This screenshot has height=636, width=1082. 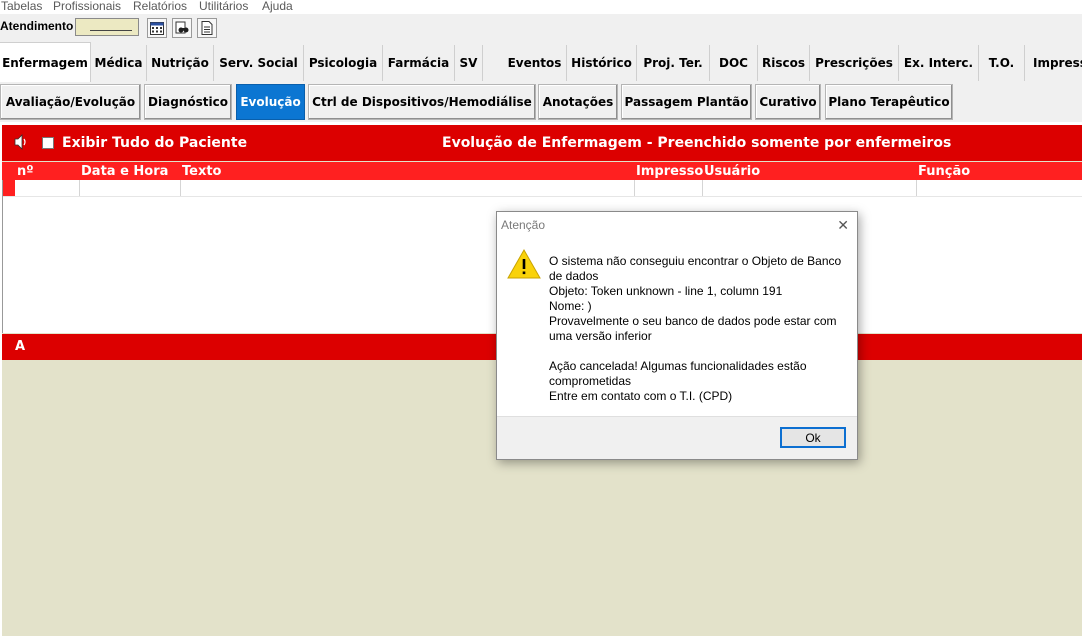 What do you see at coordinates (25, 171) in the screenshot?
I see `column-header-numero: nº` at bounding box center [25, 171].